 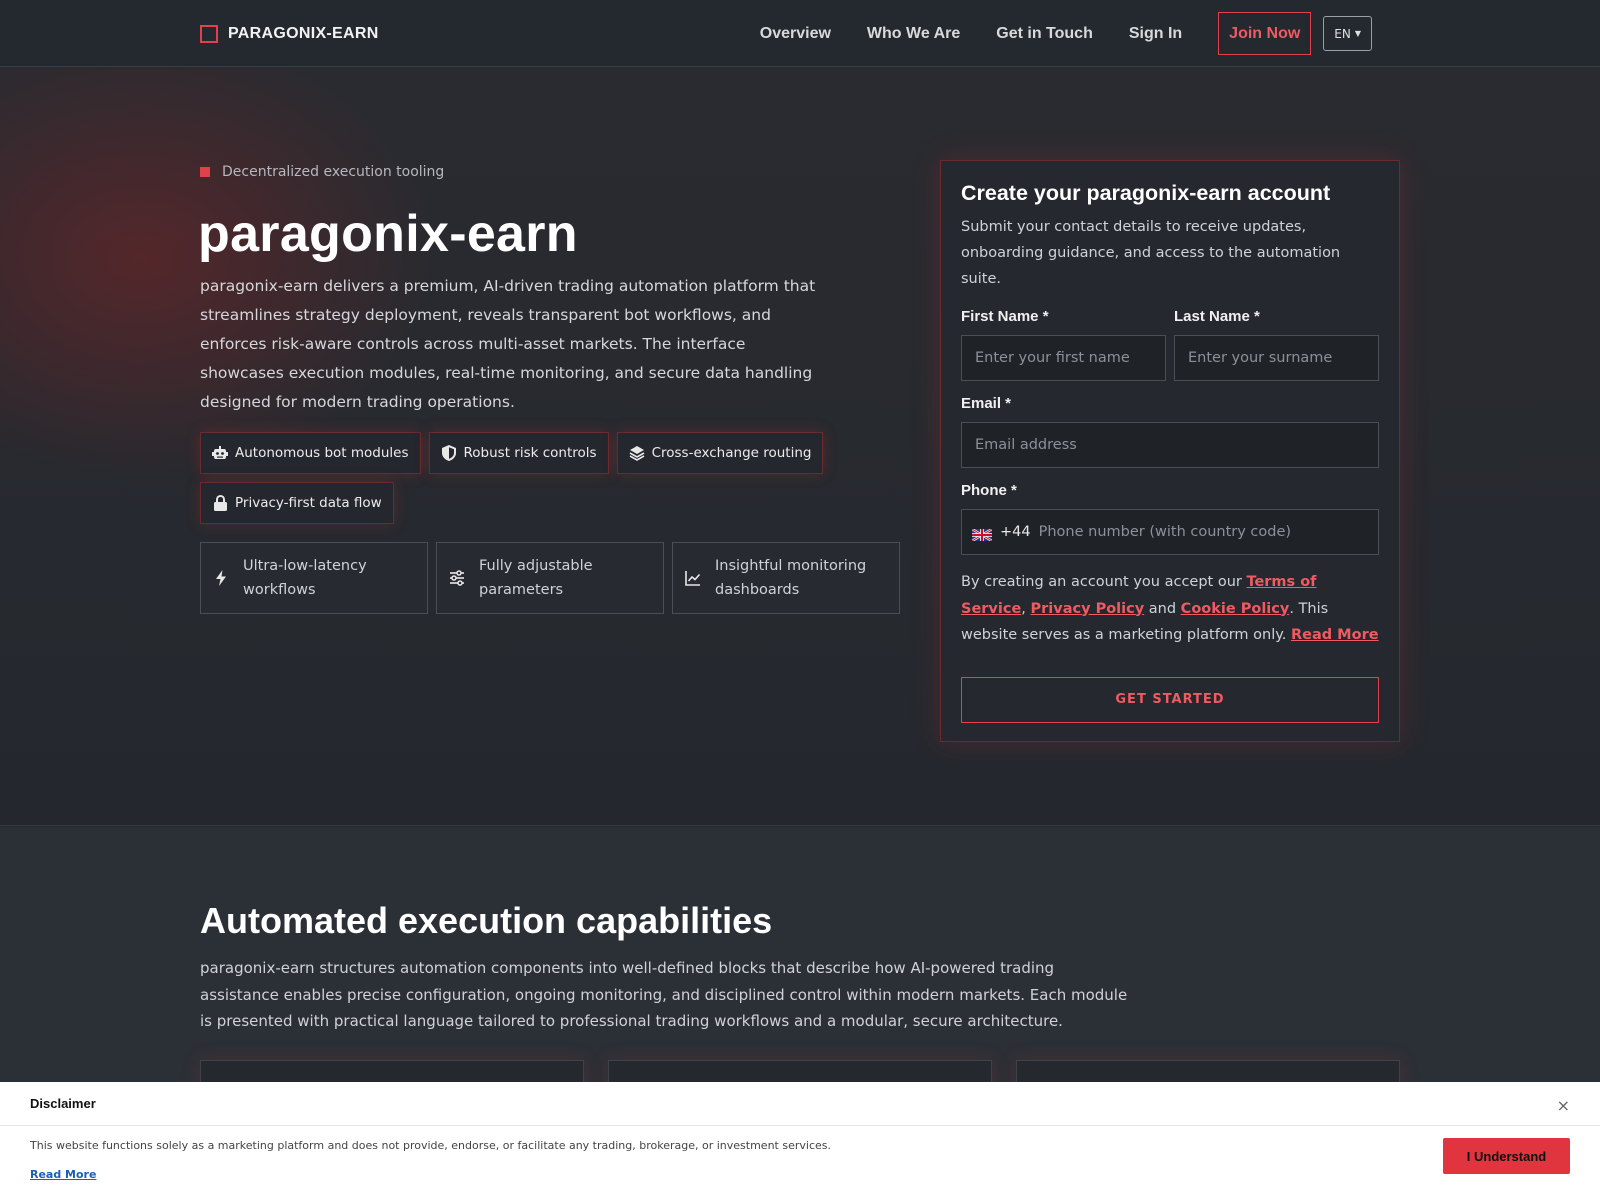 I want to click on hero-eyebrow: Decentralized execution tooling, so click(x=322, y=172).